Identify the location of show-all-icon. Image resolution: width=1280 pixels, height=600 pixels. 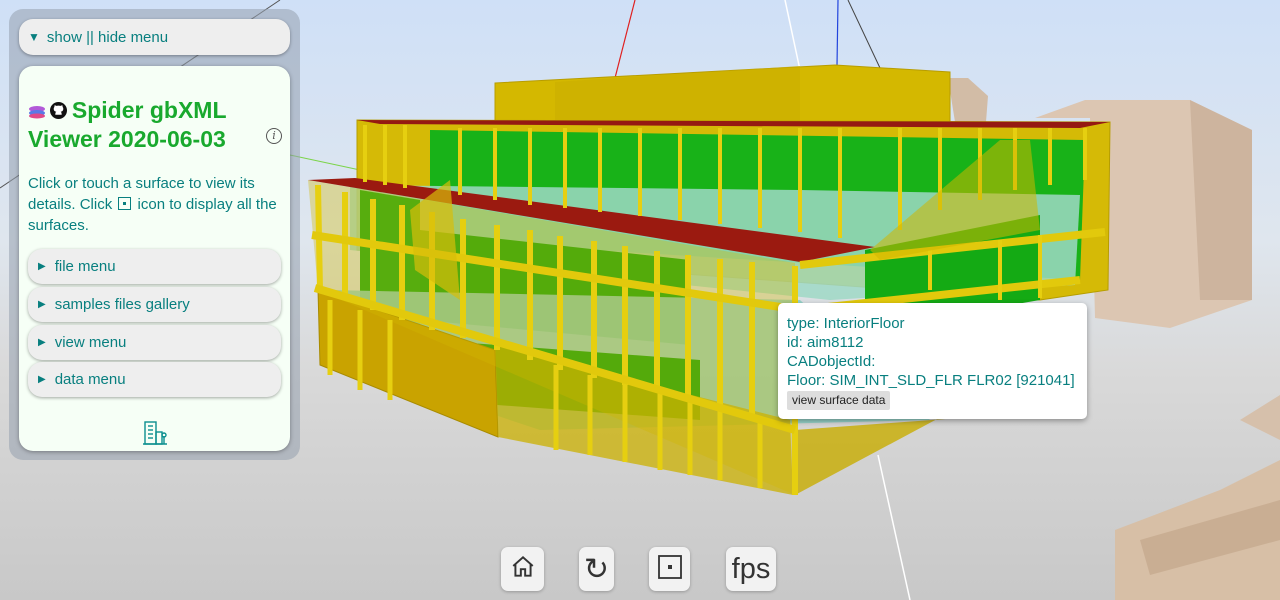
(670, 569).